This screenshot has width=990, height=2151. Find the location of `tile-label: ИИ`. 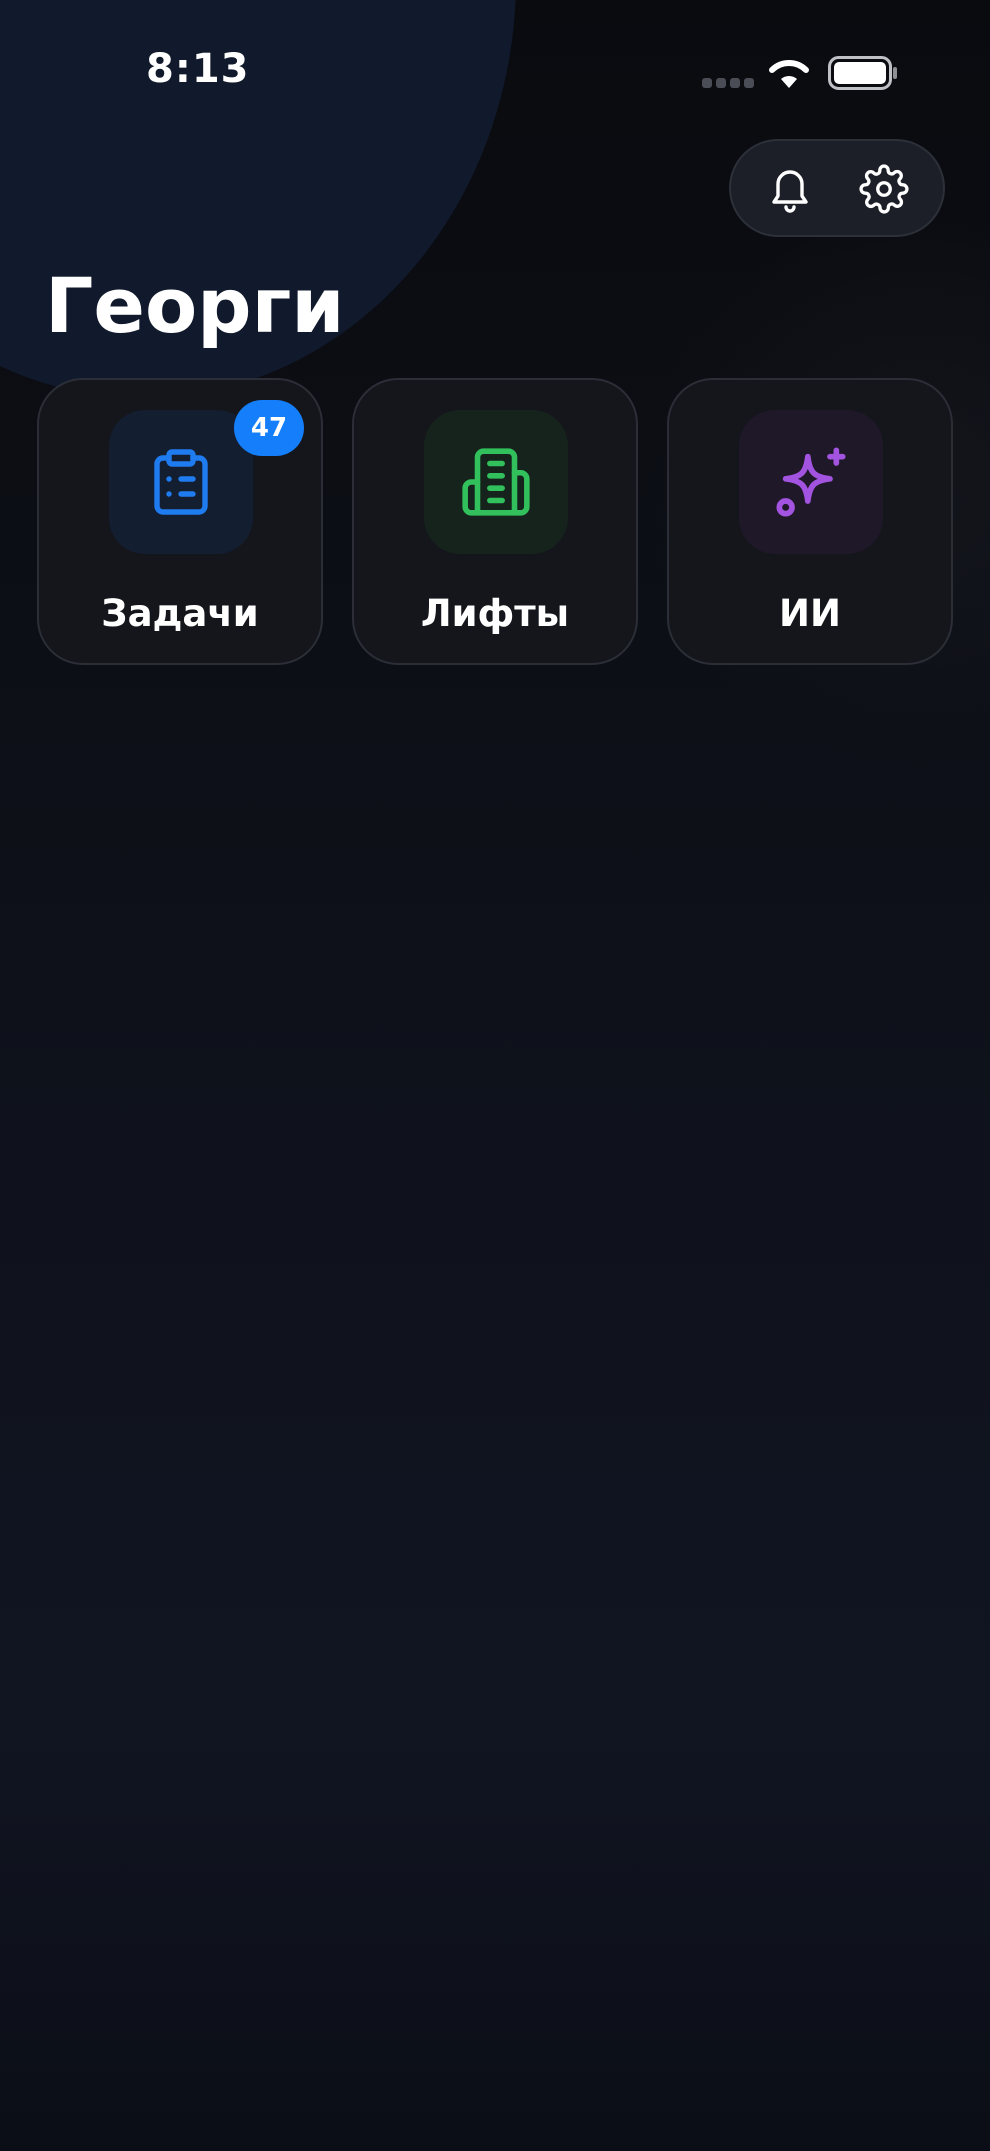

tile-label: ИИ is located at coordinates (810, 613).